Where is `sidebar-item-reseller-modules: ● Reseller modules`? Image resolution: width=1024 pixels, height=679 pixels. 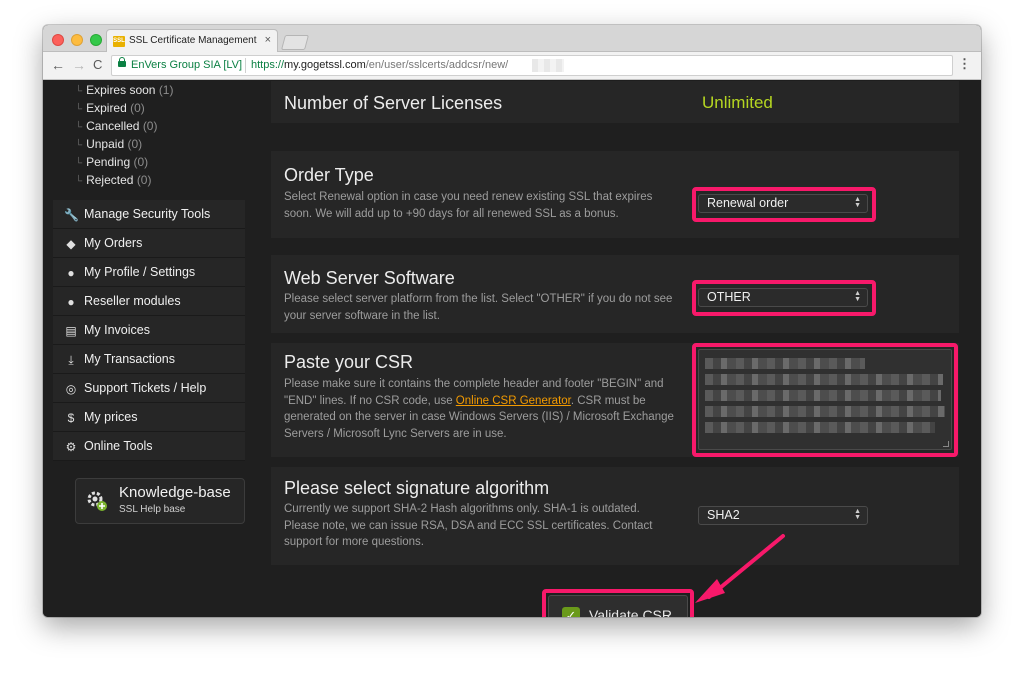 sidebar-item-reseller-modules: ● Reseller modules is located at coordinates (149, 301).